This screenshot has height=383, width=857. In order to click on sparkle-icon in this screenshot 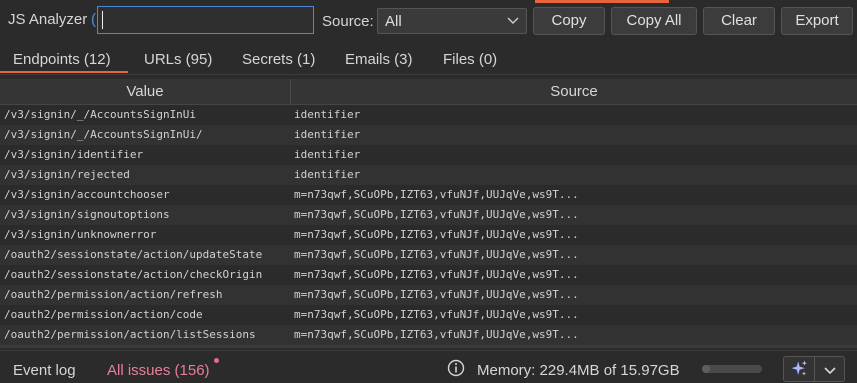, I will do `click(799, 368)`.